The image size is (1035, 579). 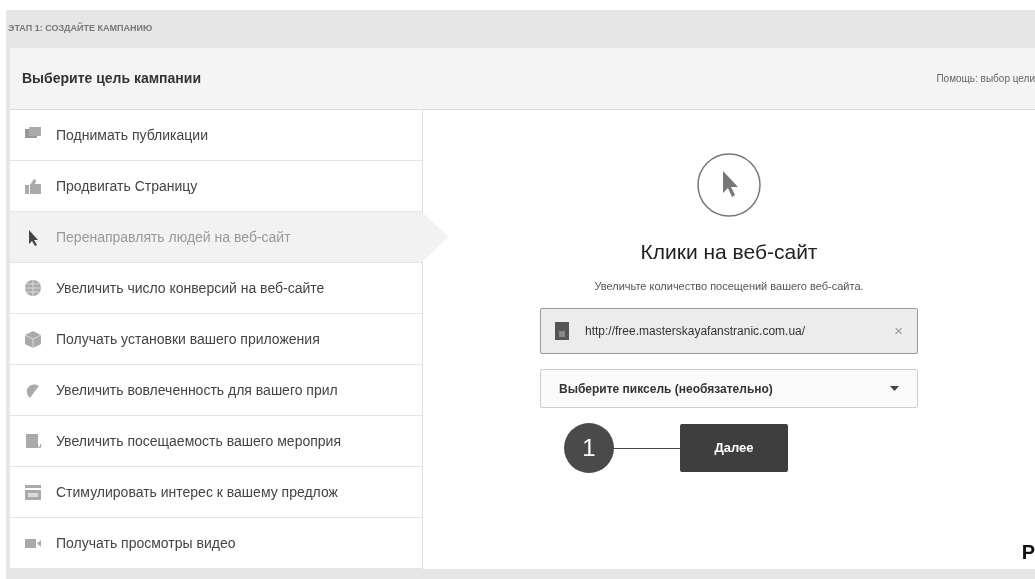 What do you see at coordinates (33, 441) in the screenshot?
I see `calendar-icon` at bounding box center [33, 441].